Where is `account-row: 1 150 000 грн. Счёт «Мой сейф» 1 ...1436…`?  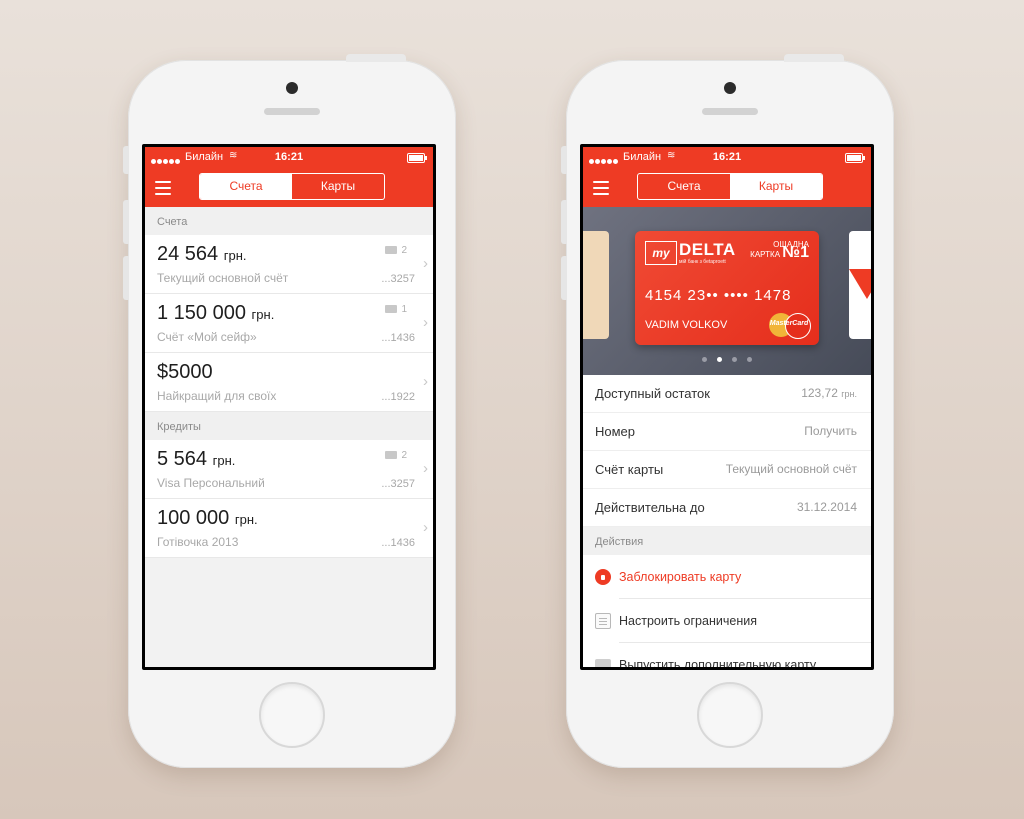 account-row: 1 150 000 грн. Счёт «Мой сейф» 1 ...1436… is located at coordinates (289, 323).